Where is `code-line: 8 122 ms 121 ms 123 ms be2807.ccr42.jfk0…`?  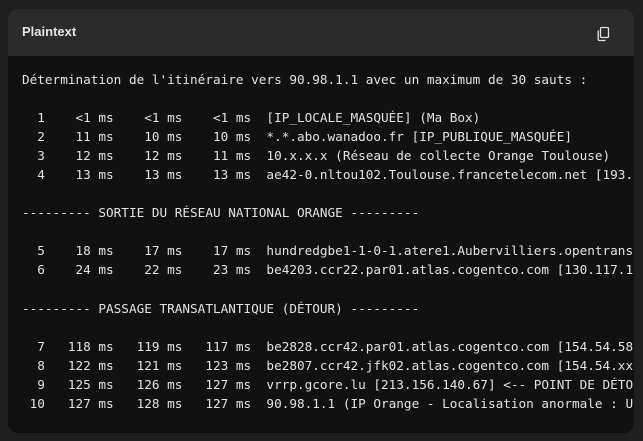
code-line: 8 122 ms 121 ms 123 ms be2807.ccr42.jfk0… is located at coordinates (328, 365).